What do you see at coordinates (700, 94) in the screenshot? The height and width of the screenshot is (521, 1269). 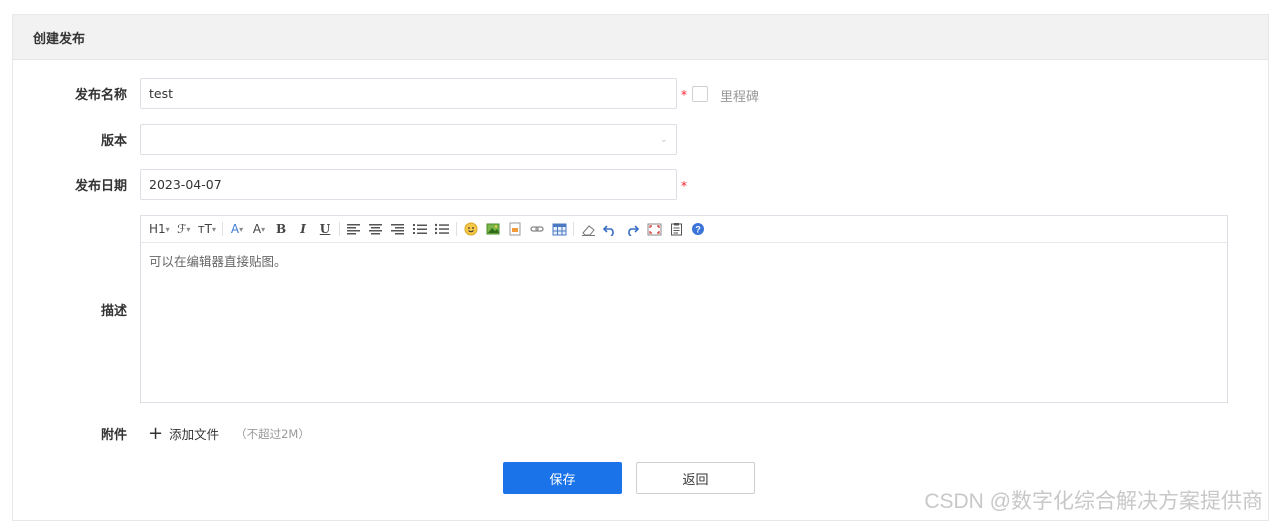 I see `milestone-checkbox` at bounding box center [700, 94].